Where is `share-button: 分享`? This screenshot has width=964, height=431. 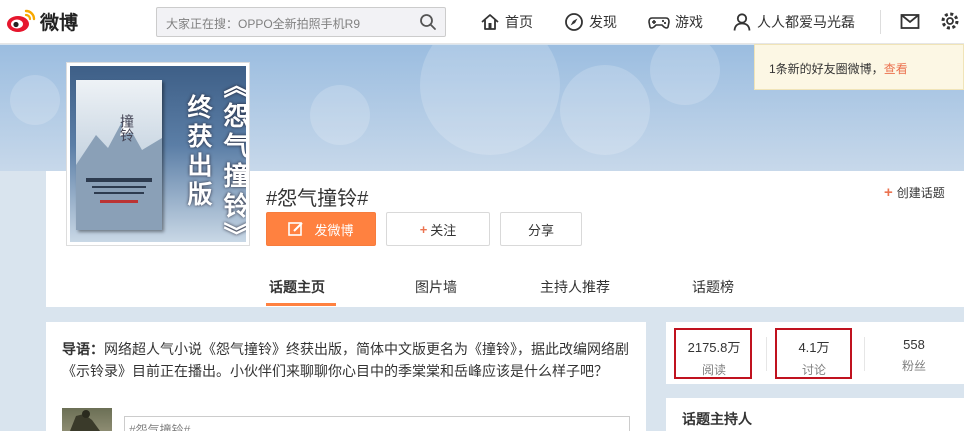 share-button: 分享 is located at coordinates (541, 229).